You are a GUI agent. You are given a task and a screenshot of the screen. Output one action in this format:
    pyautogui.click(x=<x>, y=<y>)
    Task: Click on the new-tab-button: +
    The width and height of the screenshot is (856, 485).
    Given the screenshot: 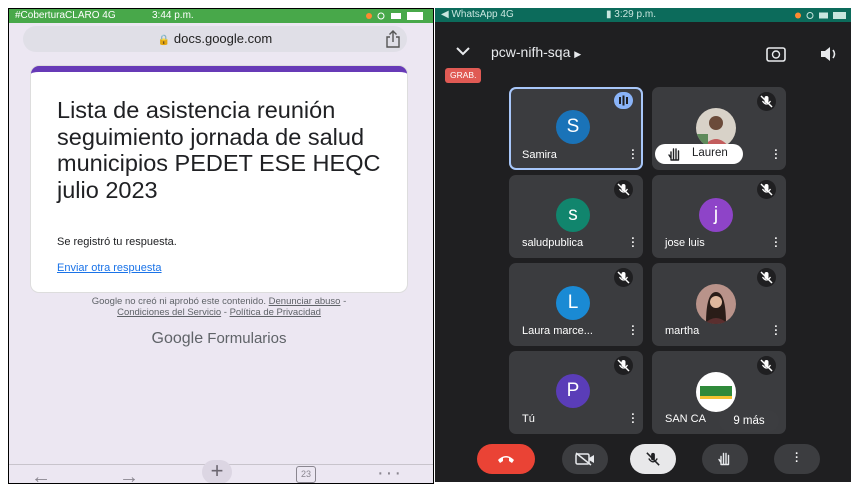 What is the action you would take?
    pyautogui.click(x=217, y=470)
    